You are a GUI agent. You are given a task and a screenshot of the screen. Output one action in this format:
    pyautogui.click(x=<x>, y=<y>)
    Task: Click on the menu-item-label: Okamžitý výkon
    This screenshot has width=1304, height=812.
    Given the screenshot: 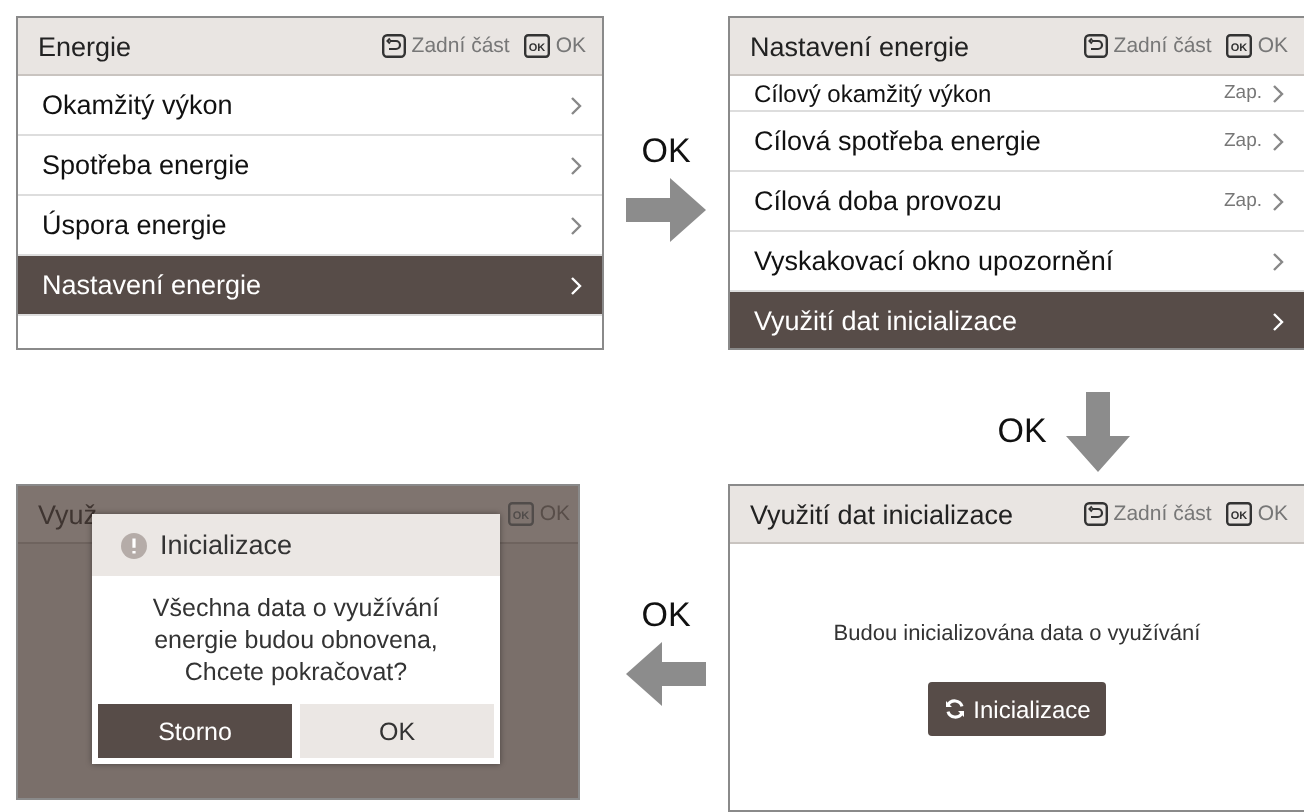 What is the action you would take?
    pyautogui.click(x=137, y=105)
    